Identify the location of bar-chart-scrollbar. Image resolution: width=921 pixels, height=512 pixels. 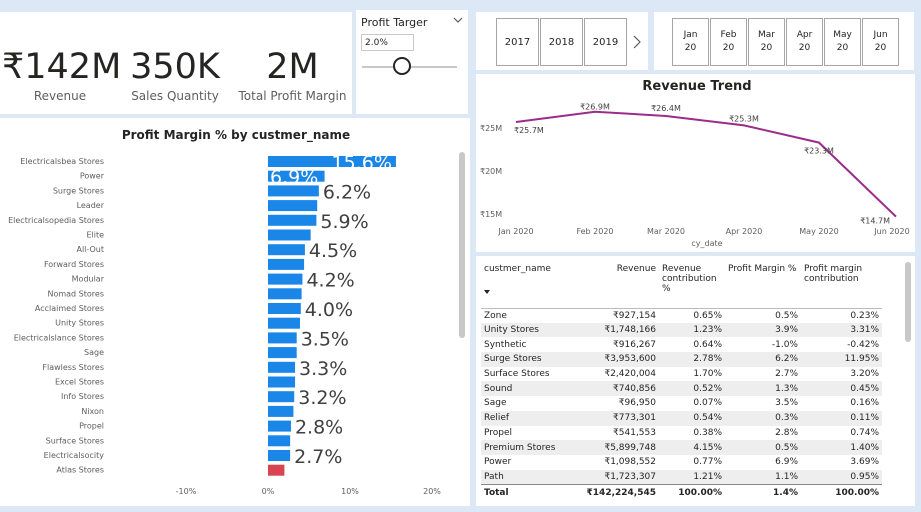
(462, 245).